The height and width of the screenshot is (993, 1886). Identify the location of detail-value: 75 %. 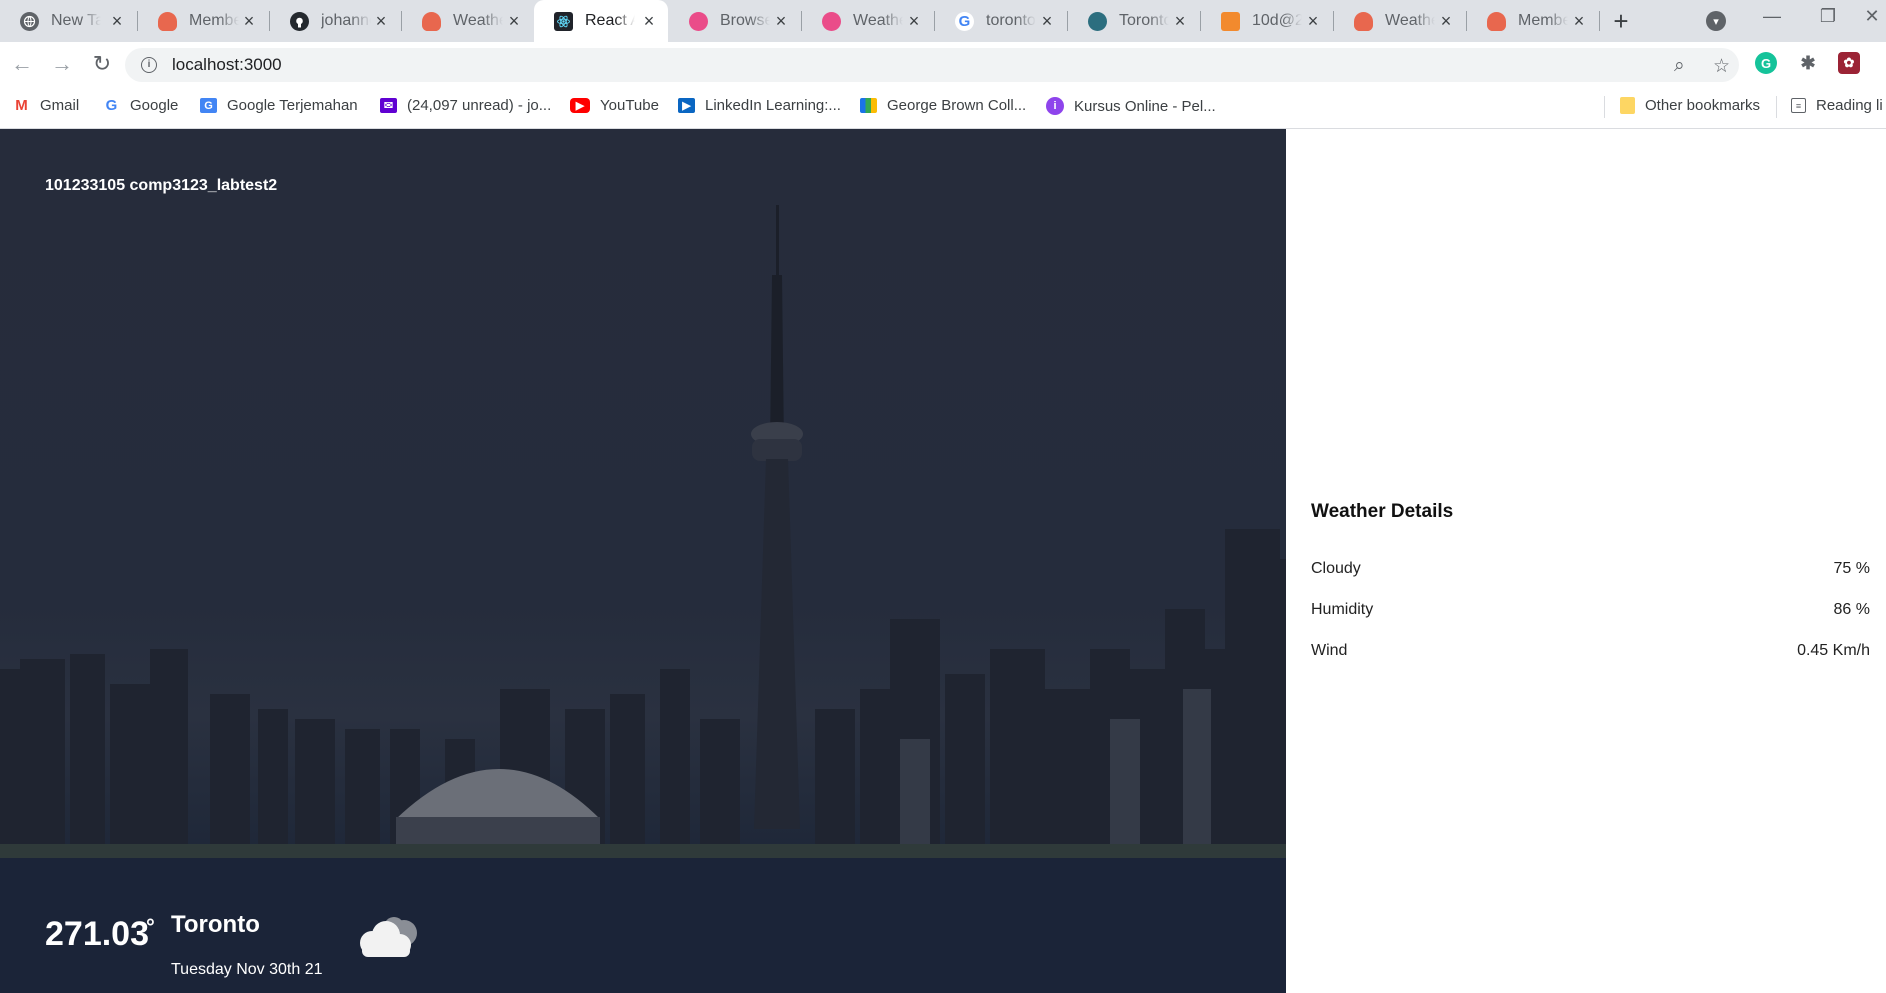
(1851, 568).